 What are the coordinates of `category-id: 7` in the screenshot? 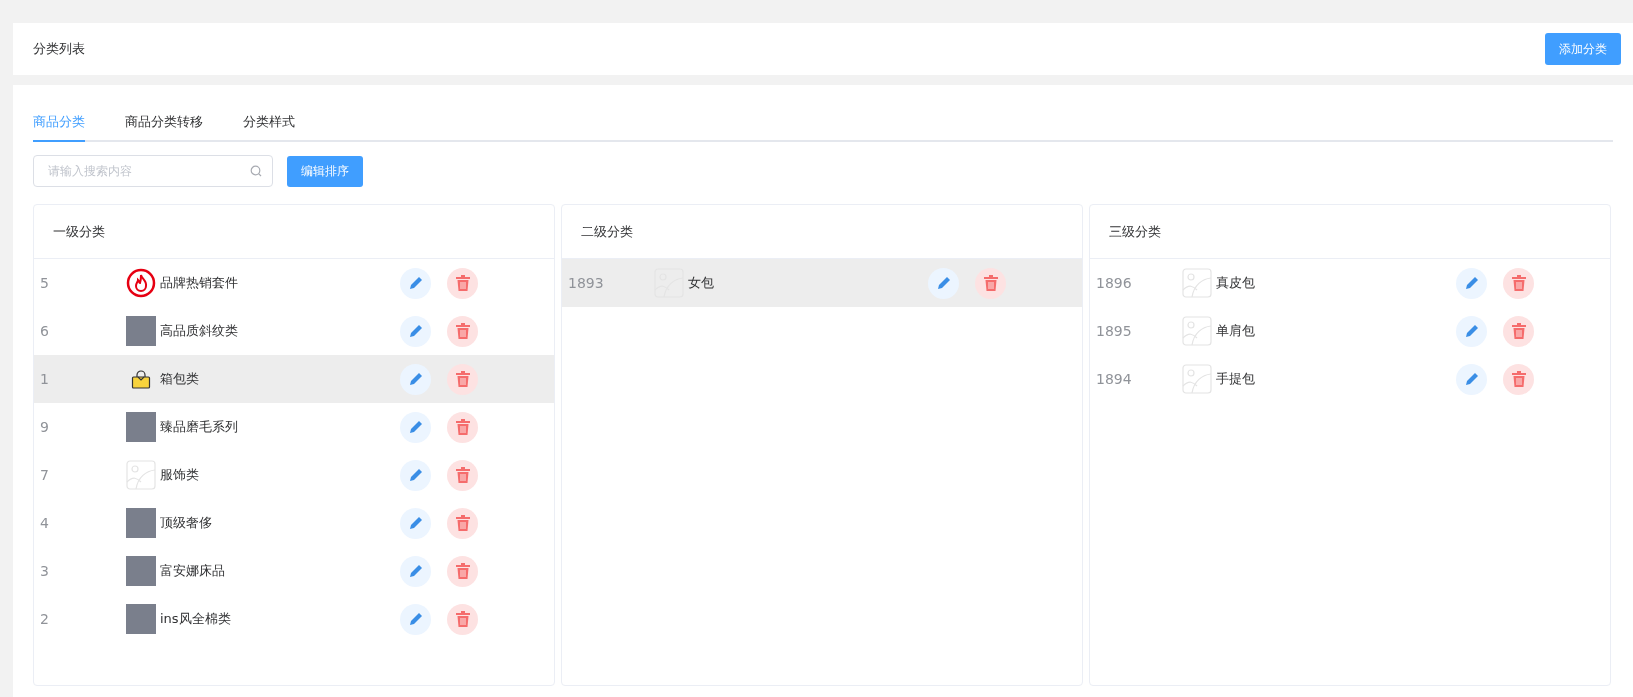 It's located at (44, 475).